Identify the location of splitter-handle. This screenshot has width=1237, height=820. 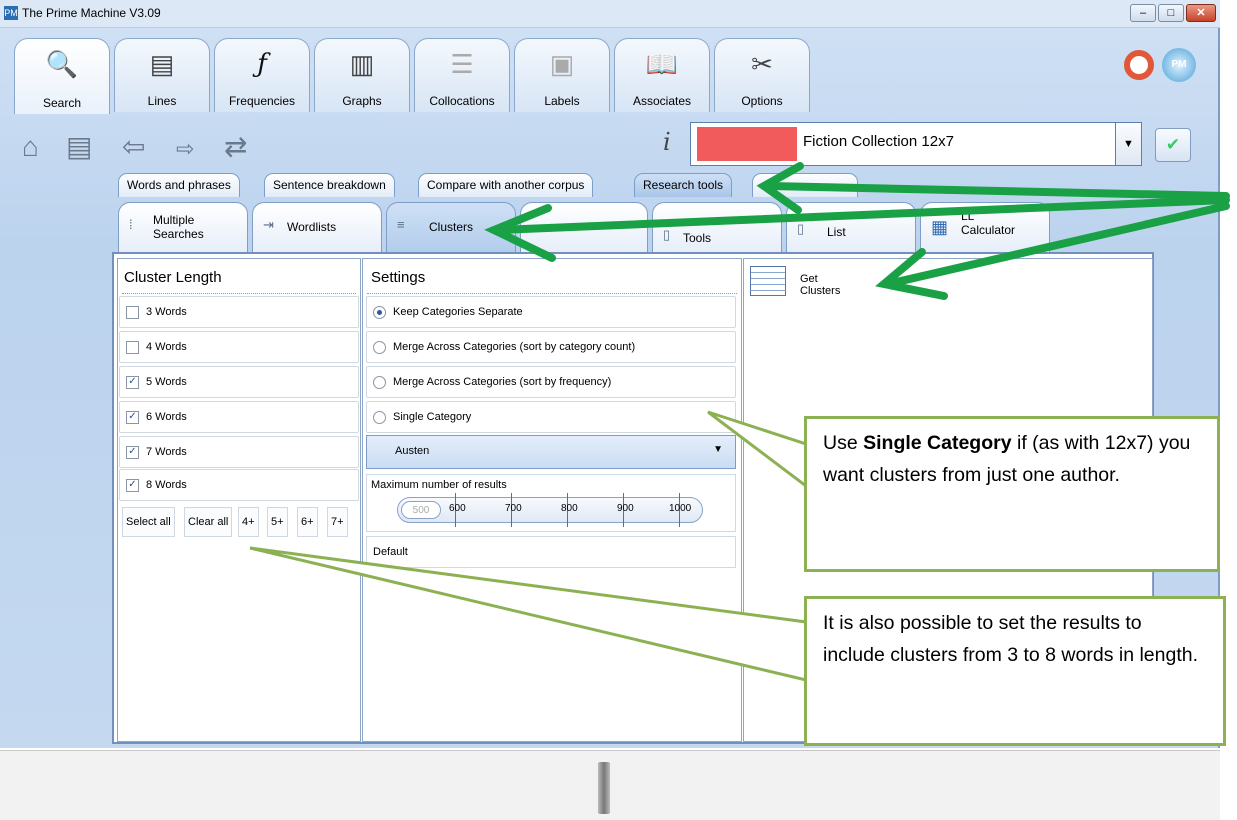
(604, 788).